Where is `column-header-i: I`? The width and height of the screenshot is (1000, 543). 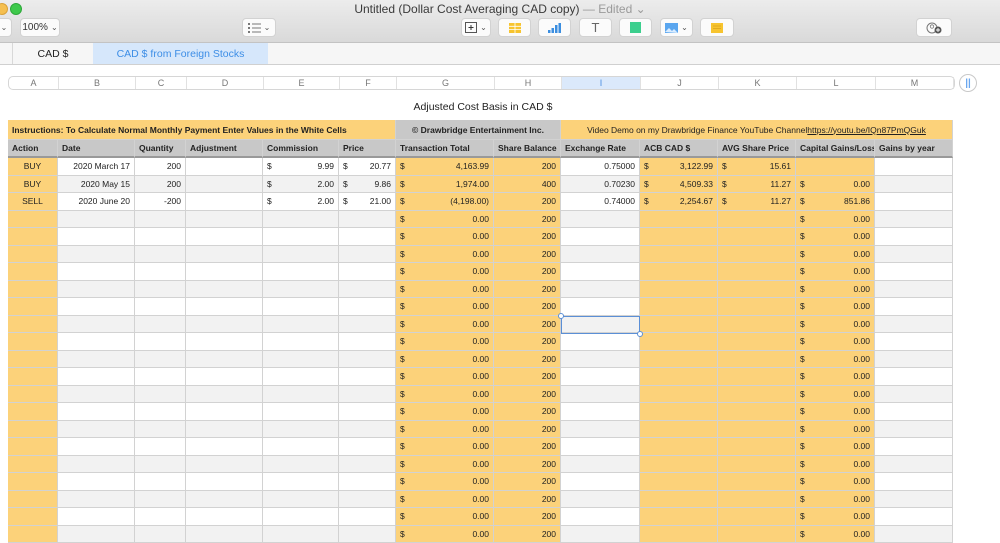 column-header-i: I is located at coordinates (601, 83).